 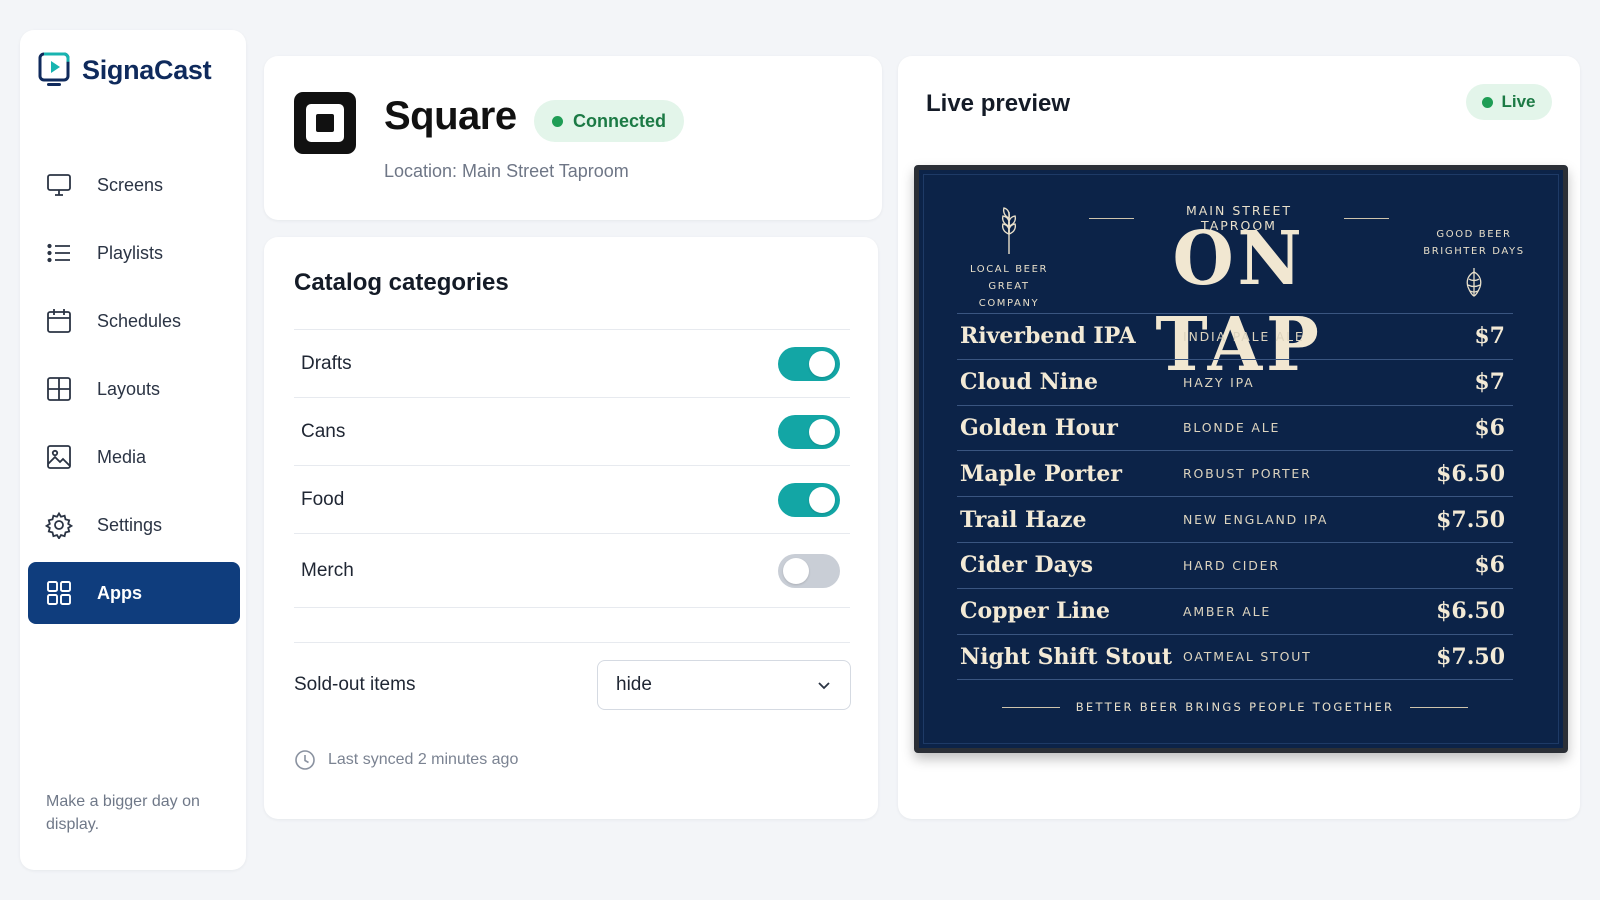 I want to click on preview-title: Live preview, so click(x=998, y=103).